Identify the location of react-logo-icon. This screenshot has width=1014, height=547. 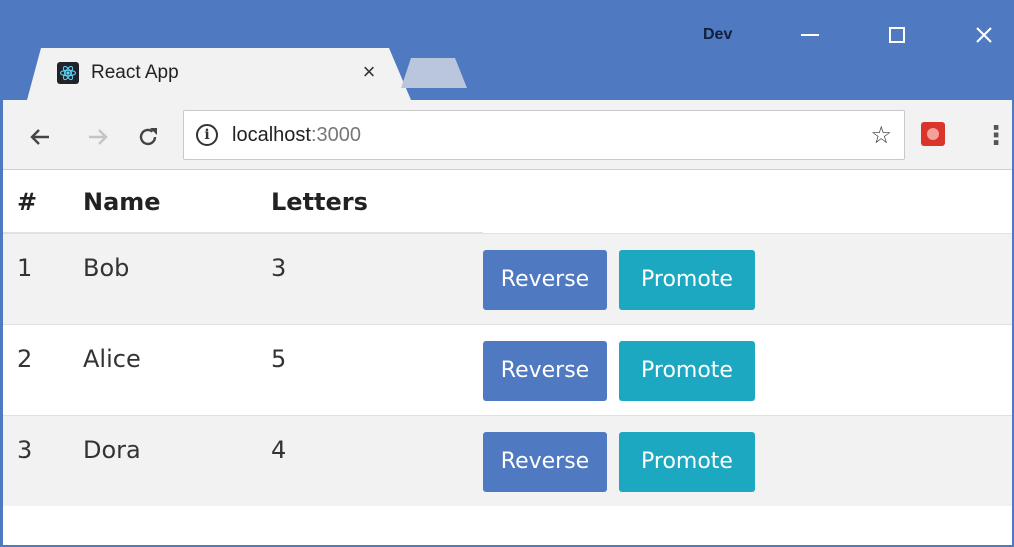
(68, 73).